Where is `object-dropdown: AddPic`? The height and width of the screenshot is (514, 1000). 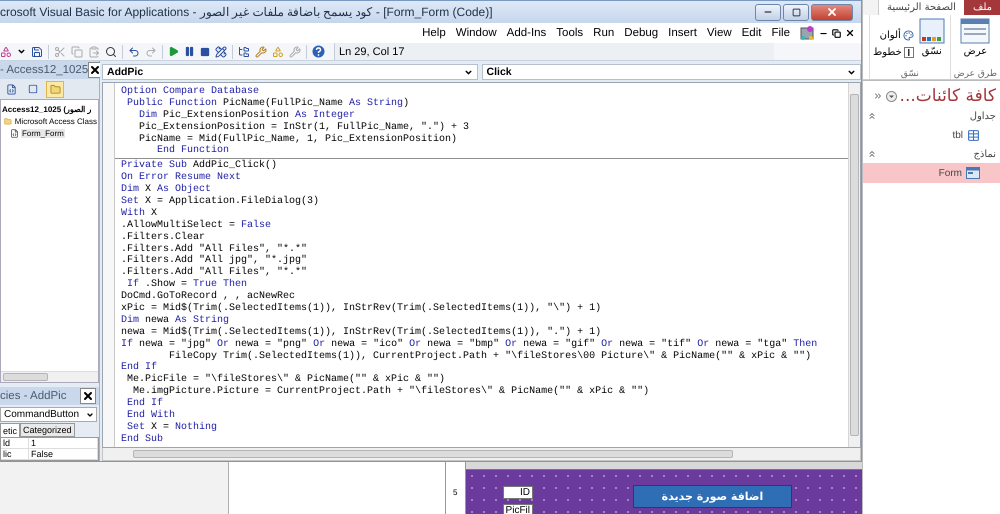 object-dropdown: AddPic is located at coordinates (290, 72).